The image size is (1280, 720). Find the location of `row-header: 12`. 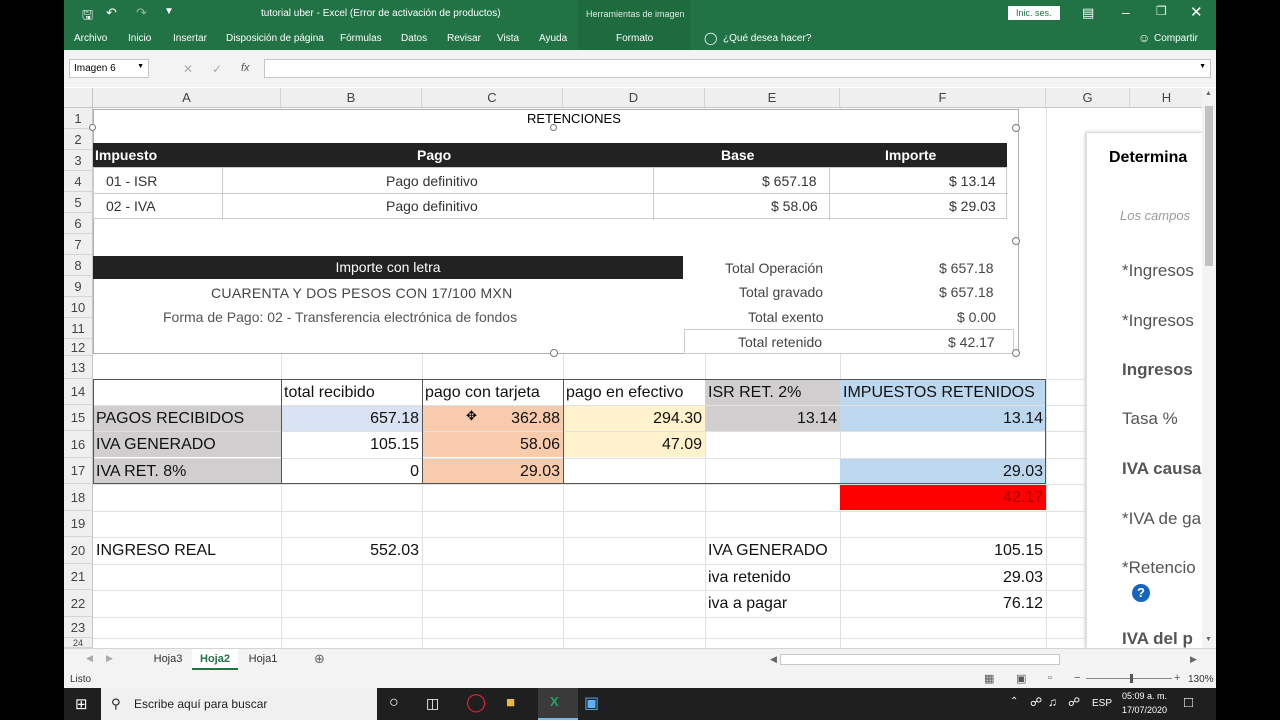

row-header: 12 is located at coordinates (78, 347).